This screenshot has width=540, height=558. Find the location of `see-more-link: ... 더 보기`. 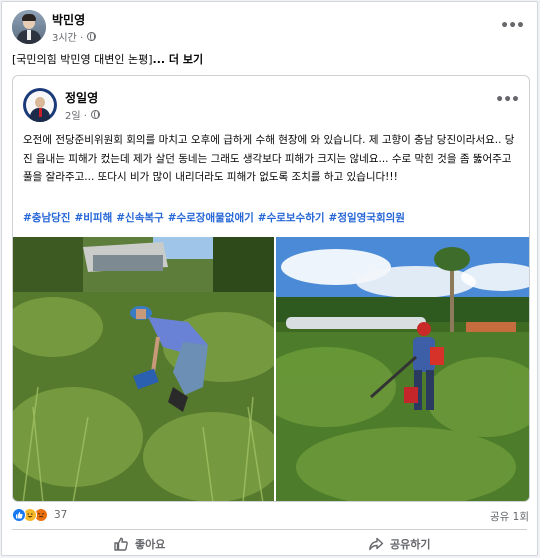

see-more-link: ... 더 보기 is located at coordinates (178, 59).